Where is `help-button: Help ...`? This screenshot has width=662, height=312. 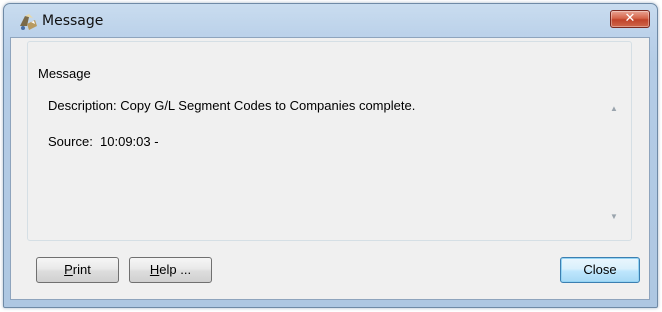 help-button: Help ... is located at coordinates (170, 270).